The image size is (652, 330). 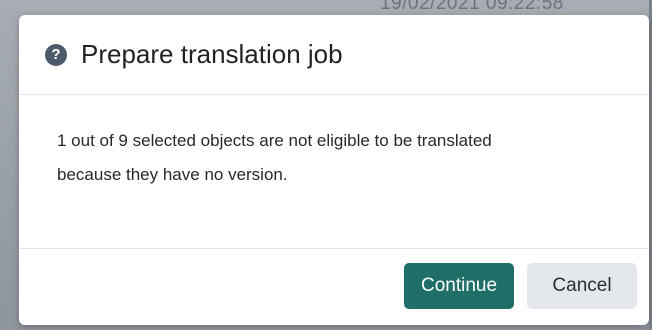 What do you see at coordinates (472, 7) in the screenshot?
I see `background-timestamp: 19/02/2021 09:22:58` at bounding box center [472, 7].